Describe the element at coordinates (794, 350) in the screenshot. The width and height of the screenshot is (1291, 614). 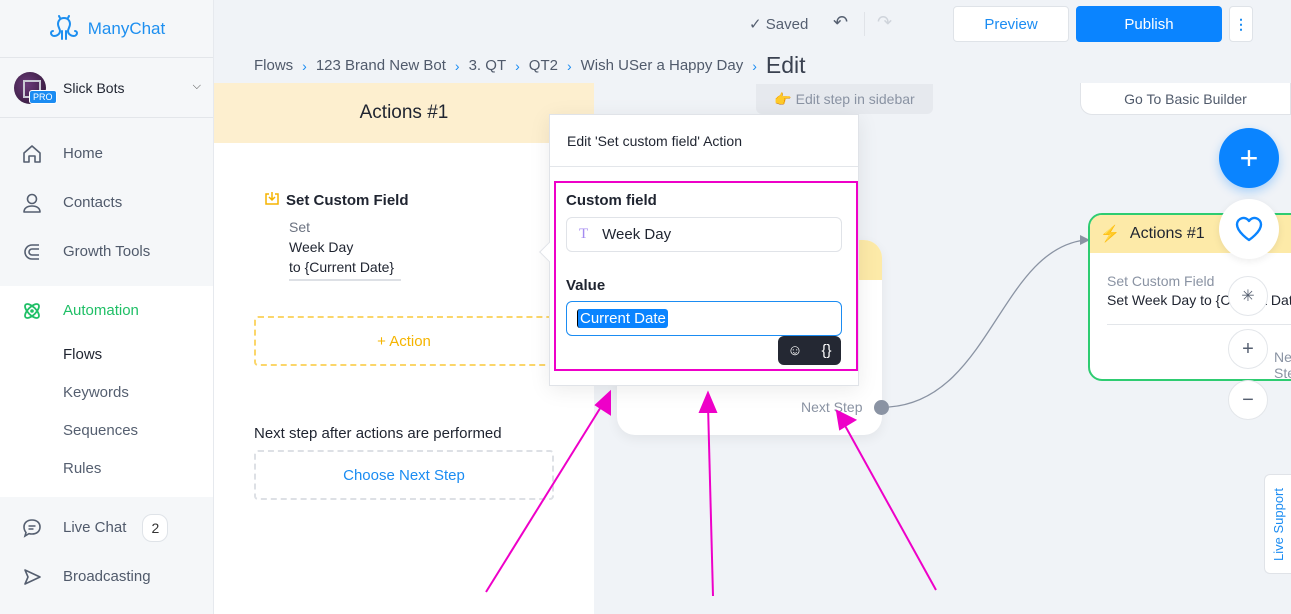
I see `emoji-icon: ☺` at that location.